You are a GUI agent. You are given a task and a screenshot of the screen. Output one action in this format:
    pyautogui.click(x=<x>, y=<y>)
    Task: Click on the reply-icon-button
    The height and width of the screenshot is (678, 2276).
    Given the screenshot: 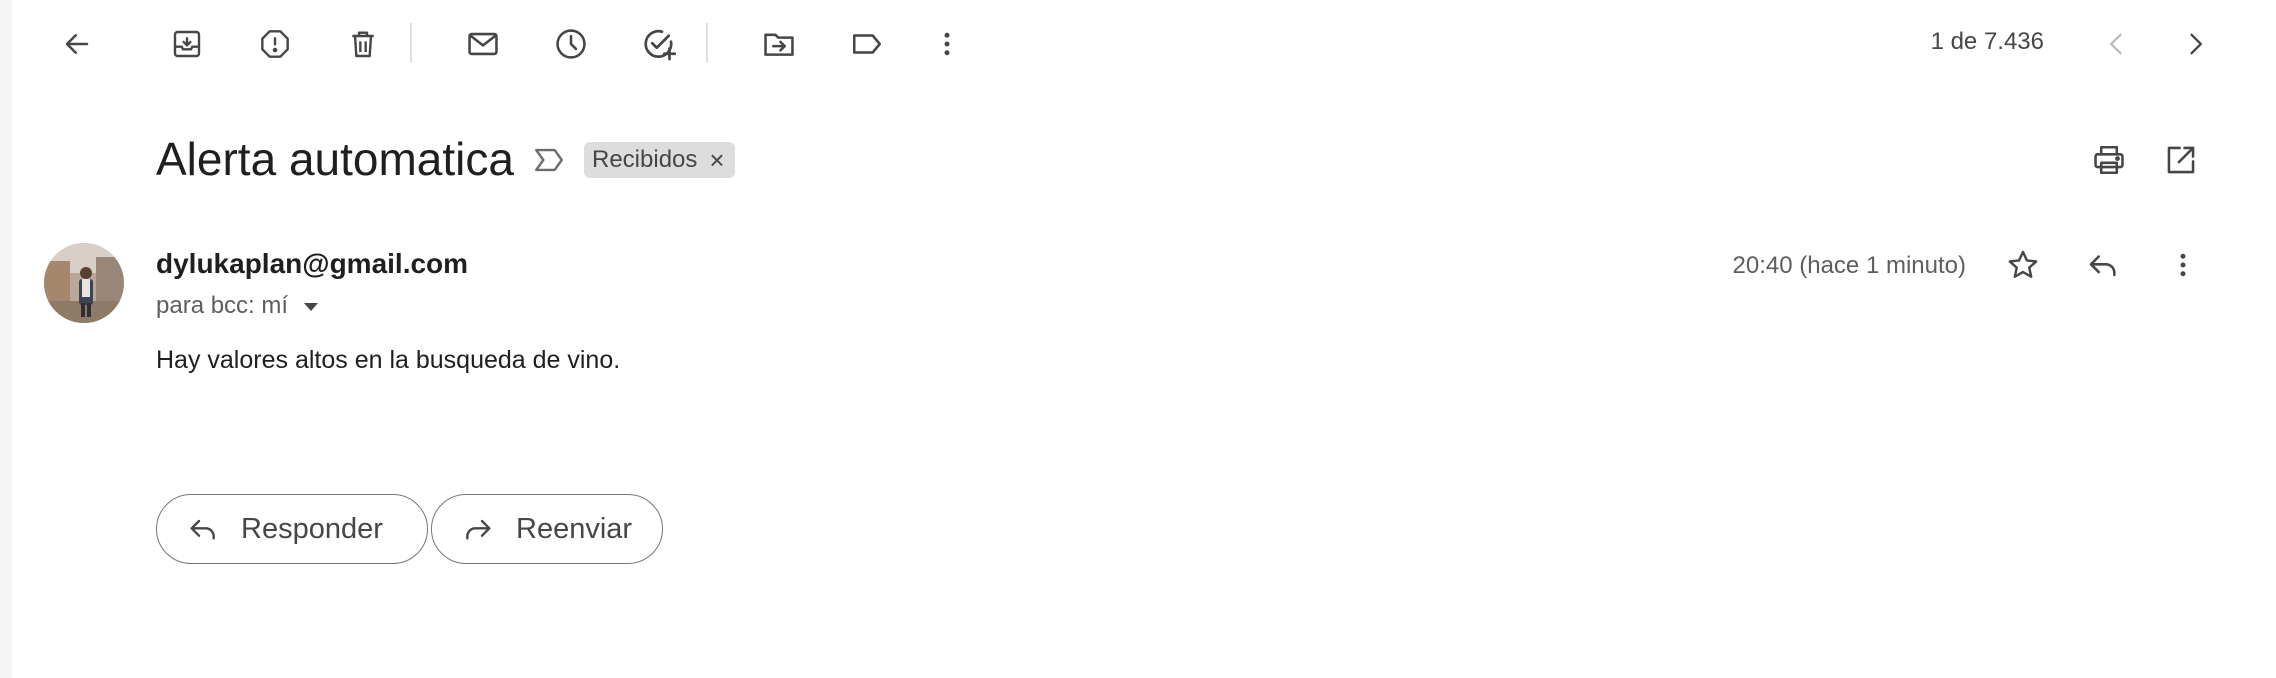 What is the action you would take?
    pyautogui.click(x=2103, y=265)
    